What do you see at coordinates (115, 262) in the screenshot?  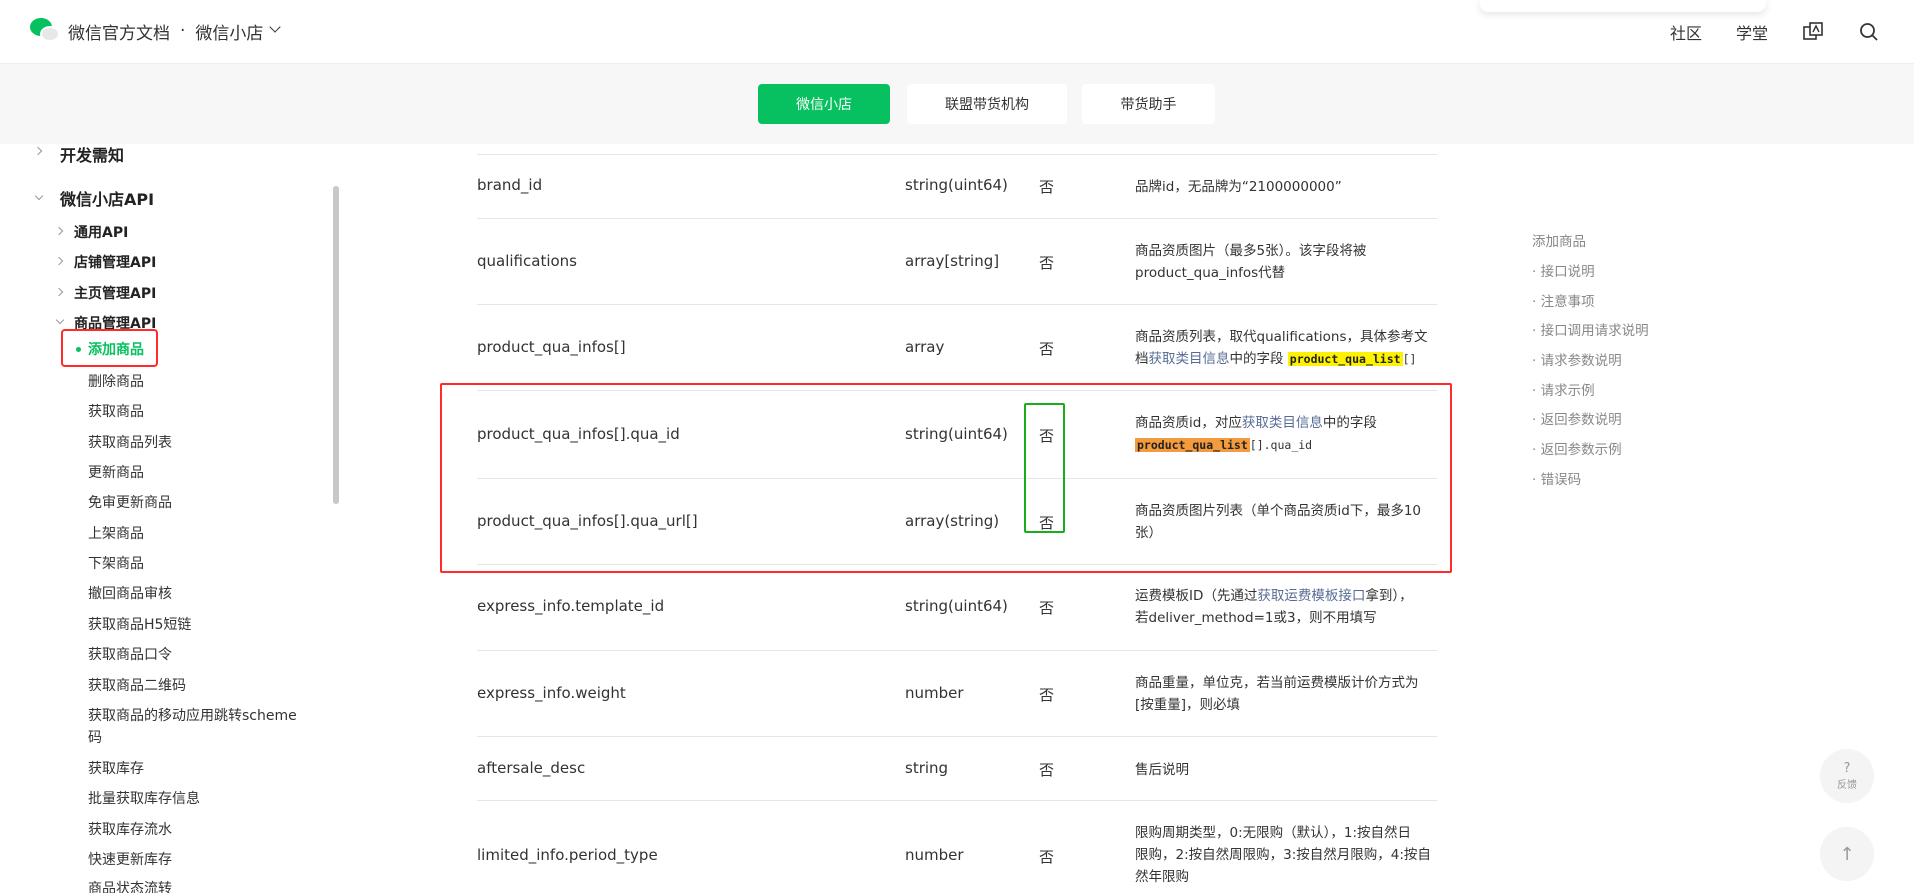 I see `sidebar-item-shop-api: 店铺管理API` at bounding box center [115, 262].